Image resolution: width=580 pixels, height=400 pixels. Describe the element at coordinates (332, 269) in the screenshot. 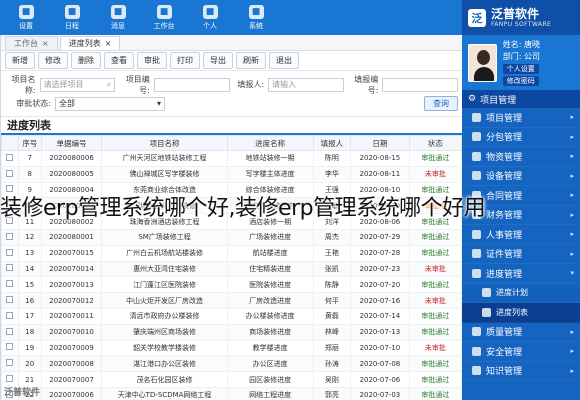

I see `table-cell: 张凯` at that location.